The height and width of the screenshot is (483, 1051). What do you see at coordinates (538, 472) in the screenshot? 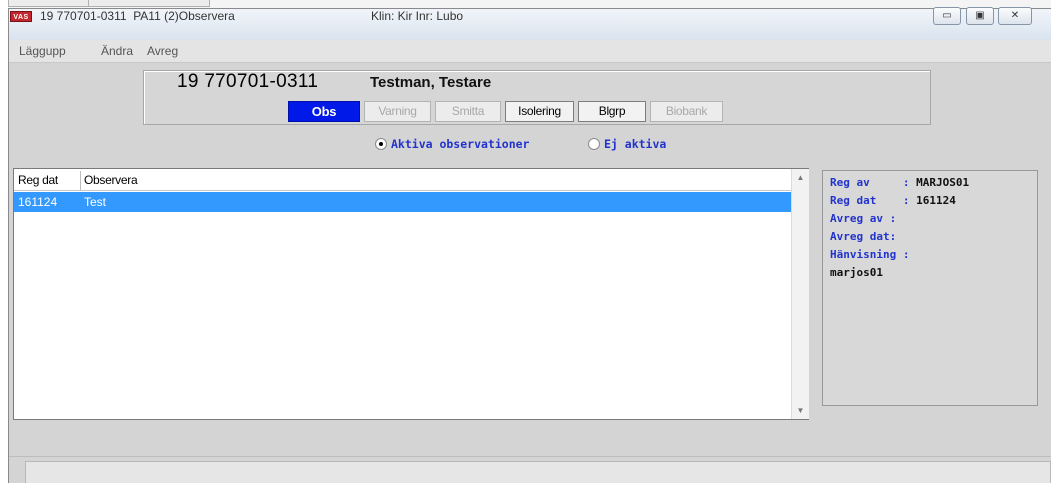
I see `status-bar` at bounding box center [538, 472].